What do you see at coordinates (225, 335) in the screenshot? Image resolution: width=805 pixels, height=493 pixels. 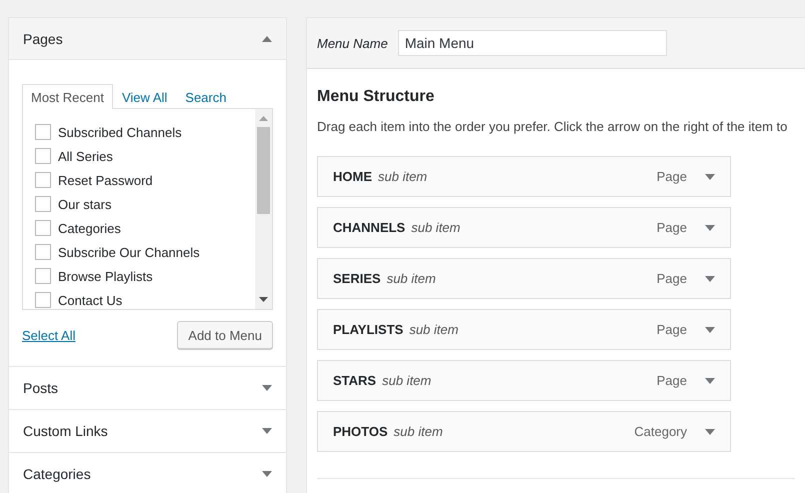 I see `add-to-menu-button: Add to Menu` at bounding box center [225, 335].